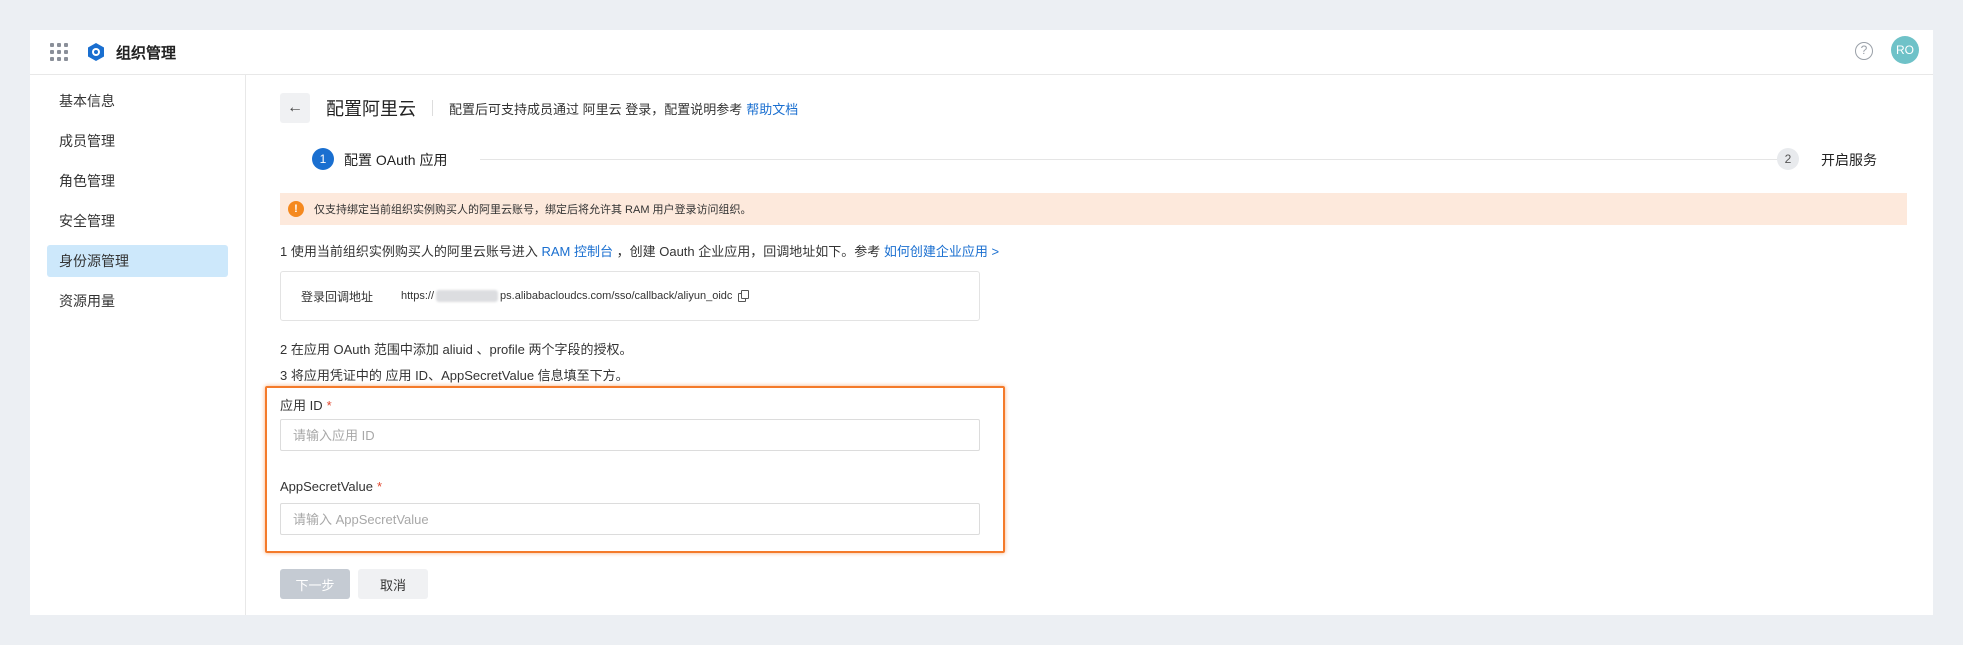  What do you see at coordinates (326, 486) in the screenshot?
I see `app-secret-label-text: AppSecretValue` at bounding box center [326, 486].